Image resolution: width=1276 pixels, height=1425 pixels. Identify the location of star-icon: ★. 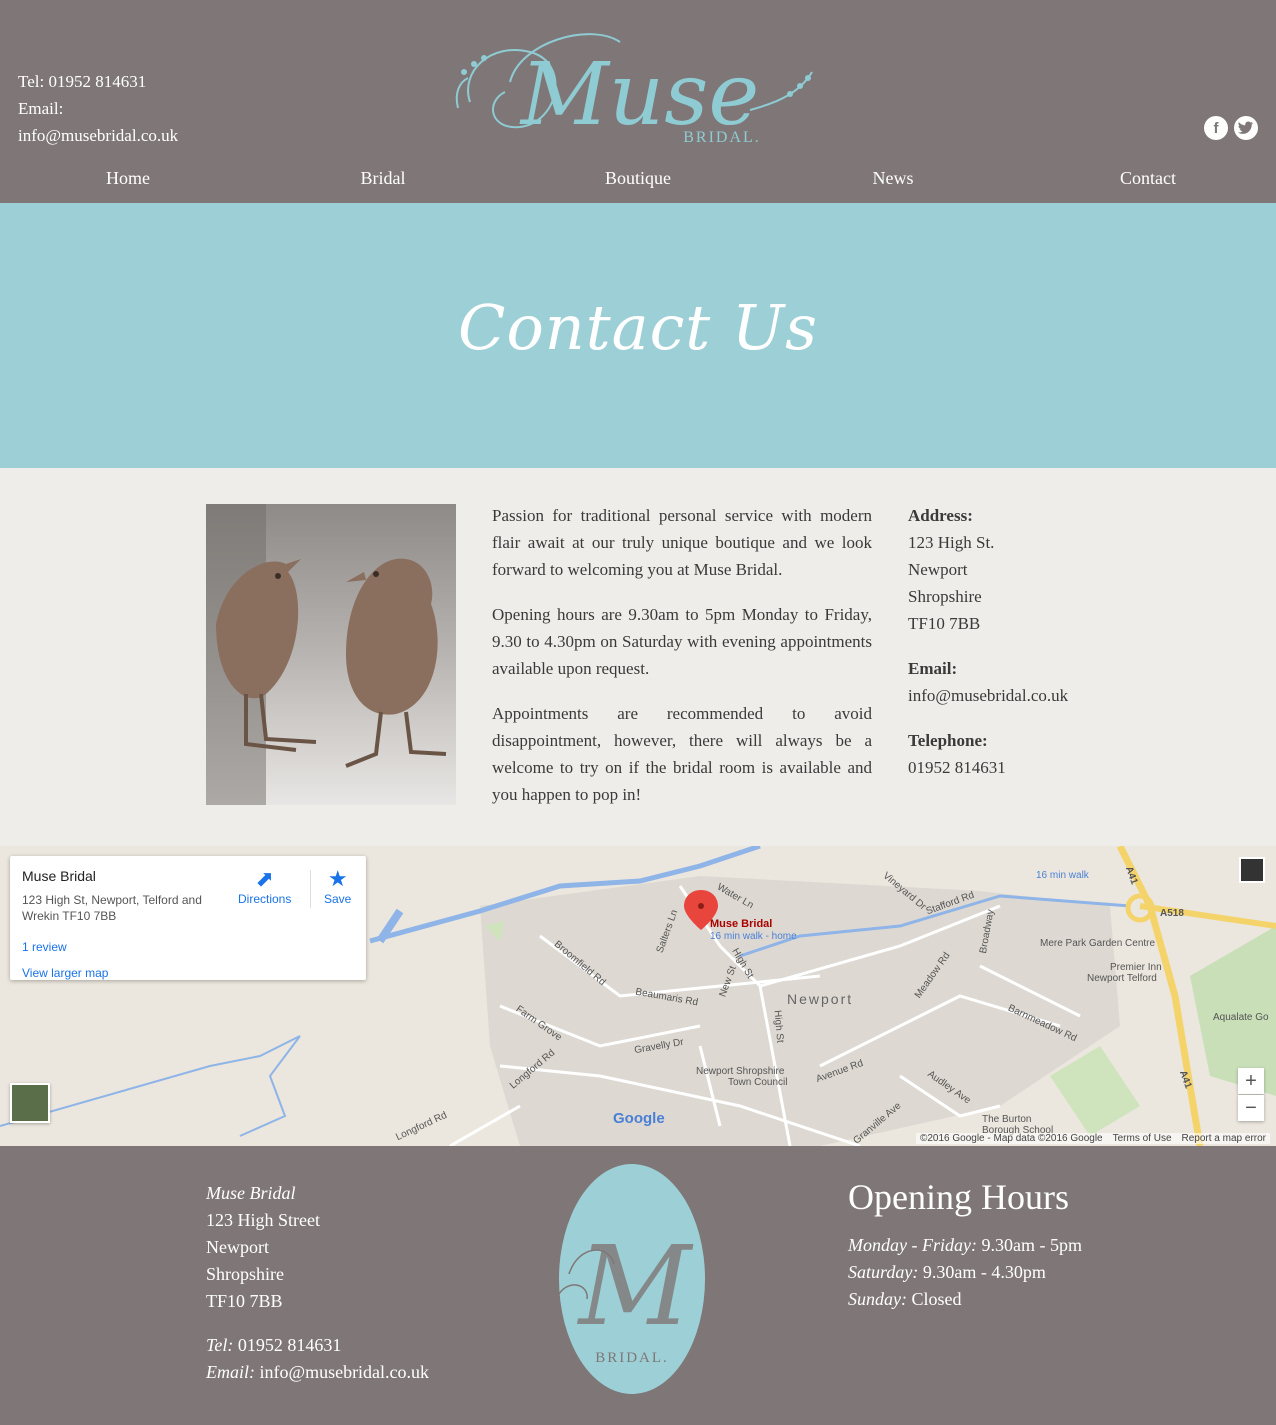
(337, 878).